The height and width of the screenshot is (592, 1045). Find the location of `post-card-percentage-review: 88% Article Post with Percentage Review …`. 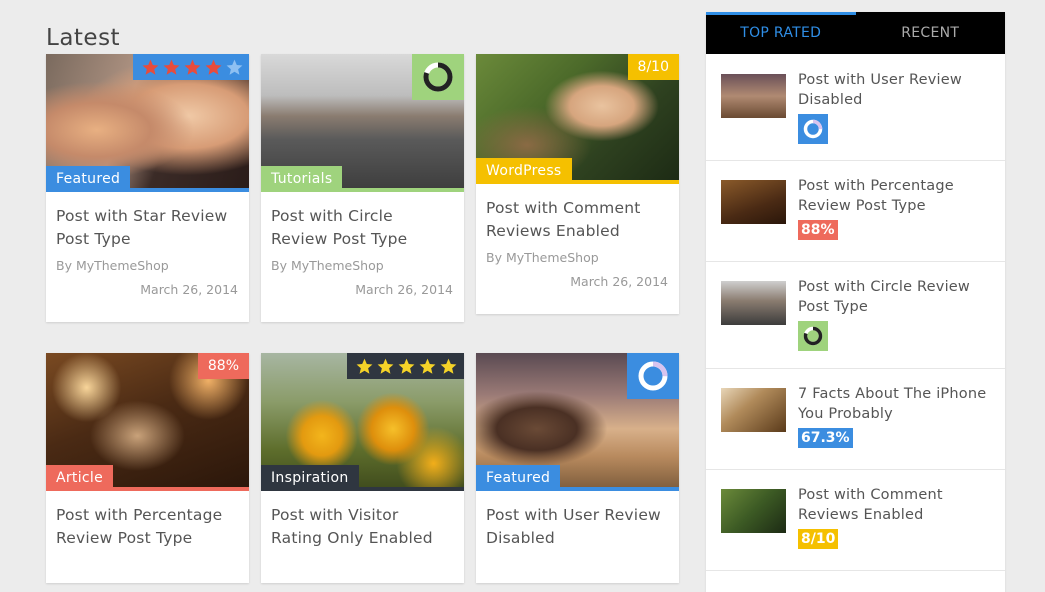

post-card-percentage-review: 88% Article Post with Percentage Review … is located at coordinates (147, 468).